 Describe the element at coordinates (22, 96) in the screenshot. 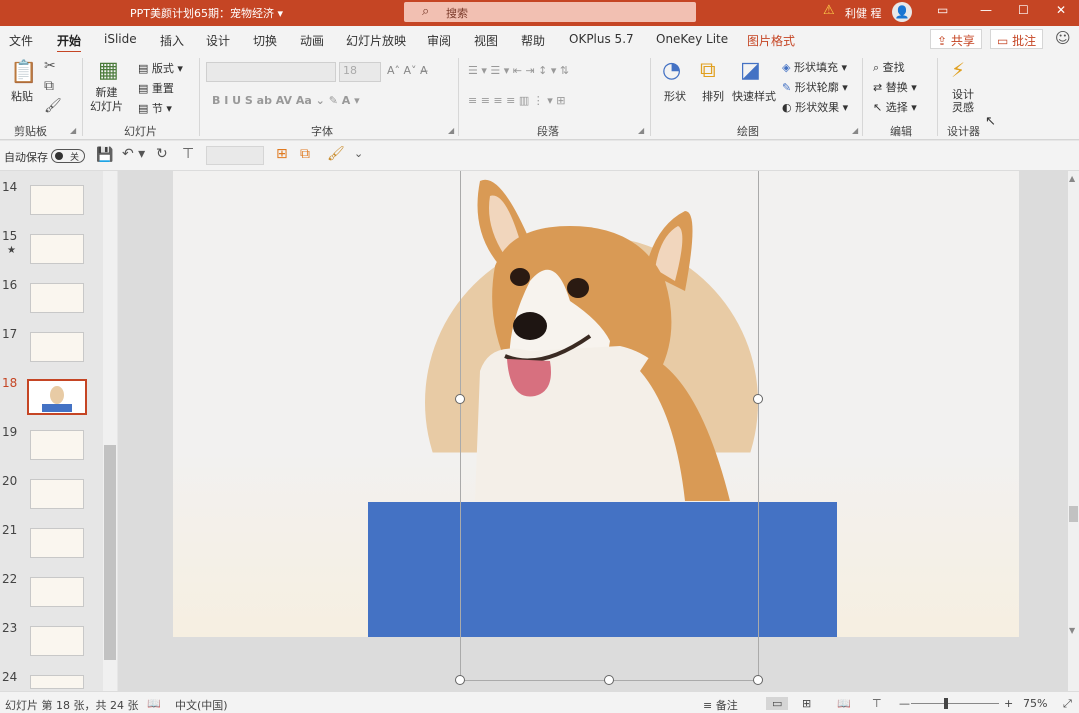

I see `paste-button: 粘贴` at that location.